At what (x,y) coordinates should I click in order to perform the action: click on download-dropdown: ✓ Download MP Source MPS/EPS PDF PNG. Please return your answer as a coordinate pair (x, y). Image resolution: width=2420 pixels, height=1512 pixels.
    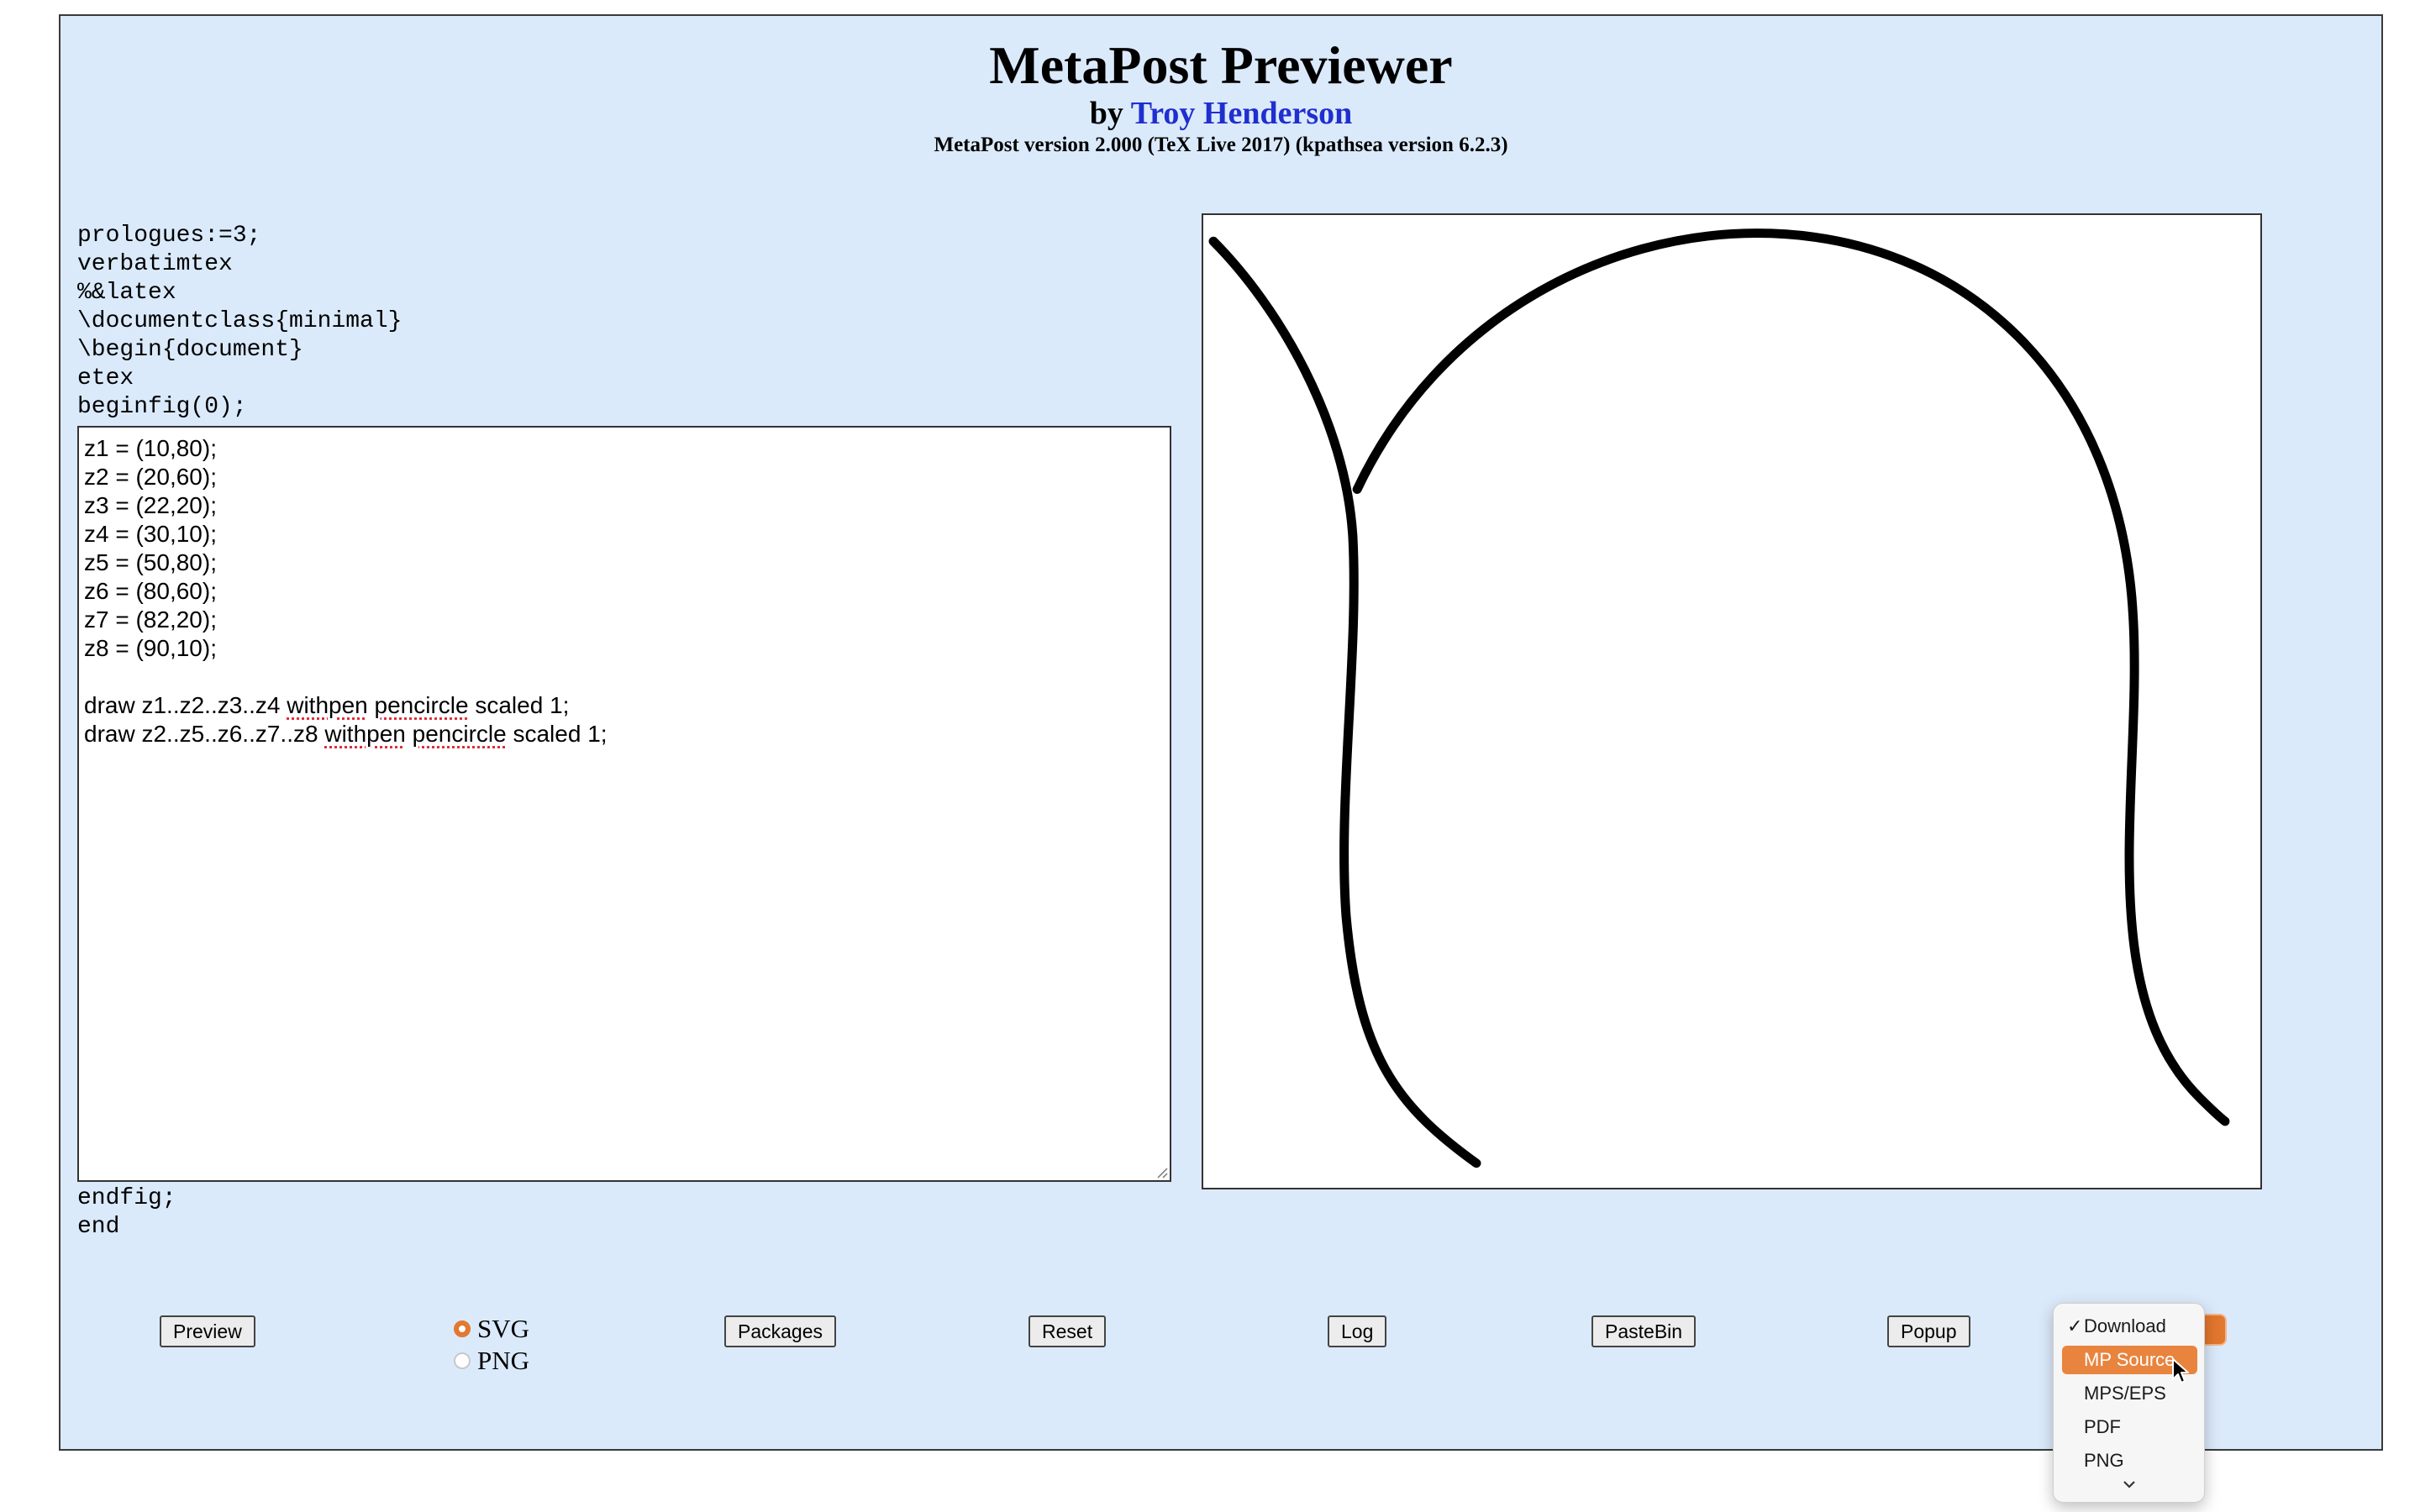
    Looking at the image, I should click on (2129, 1403).